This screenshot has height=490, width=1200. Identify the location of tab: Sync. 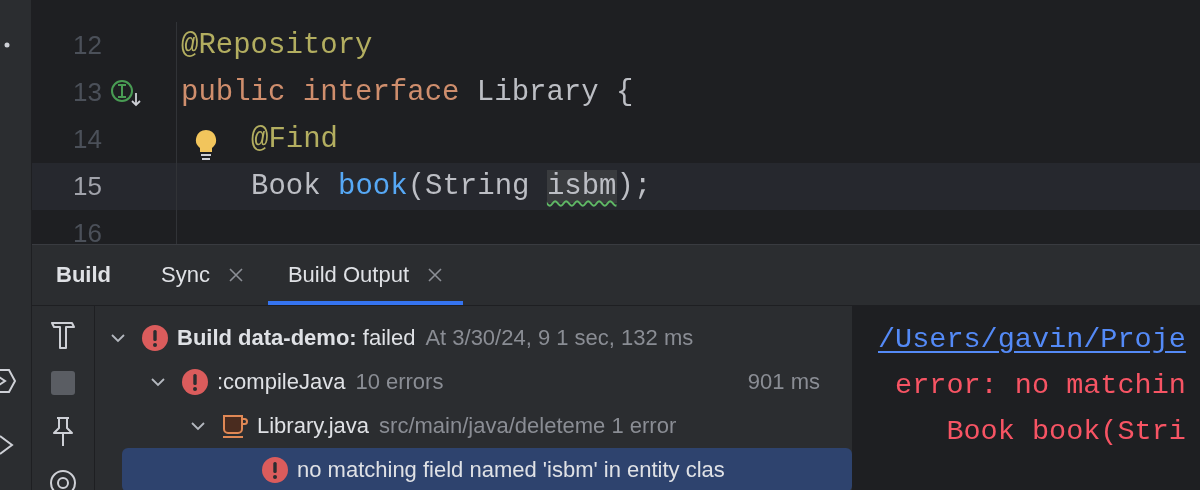
(202, 275).